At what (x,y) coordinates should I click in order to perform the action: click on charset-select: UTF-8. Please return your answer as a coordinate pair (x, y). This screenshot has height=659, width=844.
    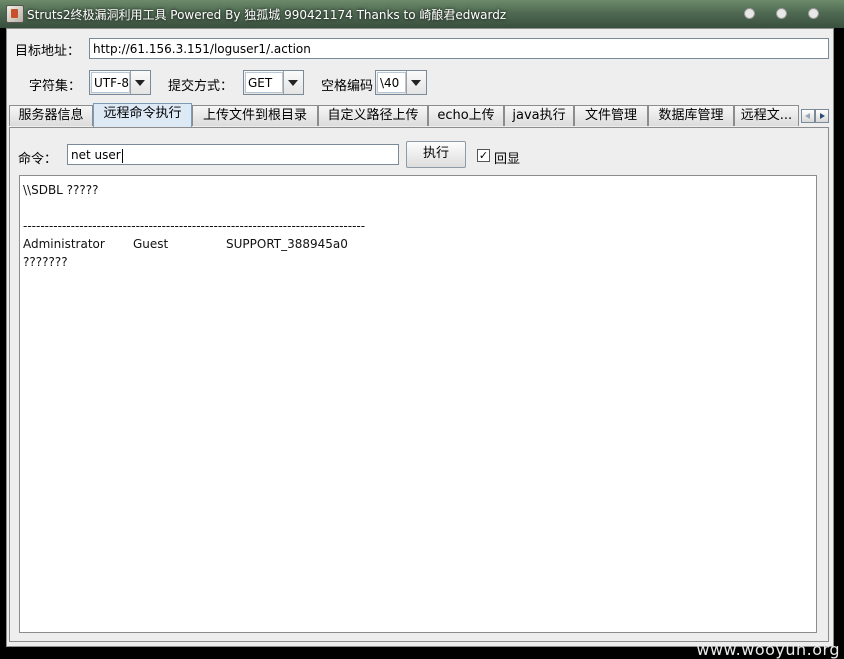
    Looking at the image, I should click on (120, 82).